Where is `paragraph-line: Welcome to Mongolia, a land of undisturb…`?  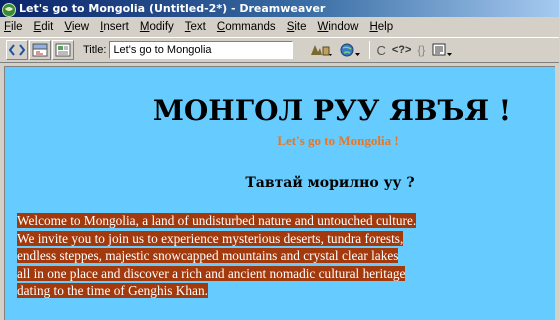
paragraph-line: Welcome to Mongolia, a land of undisturb… is located at coordinates (217, 220).